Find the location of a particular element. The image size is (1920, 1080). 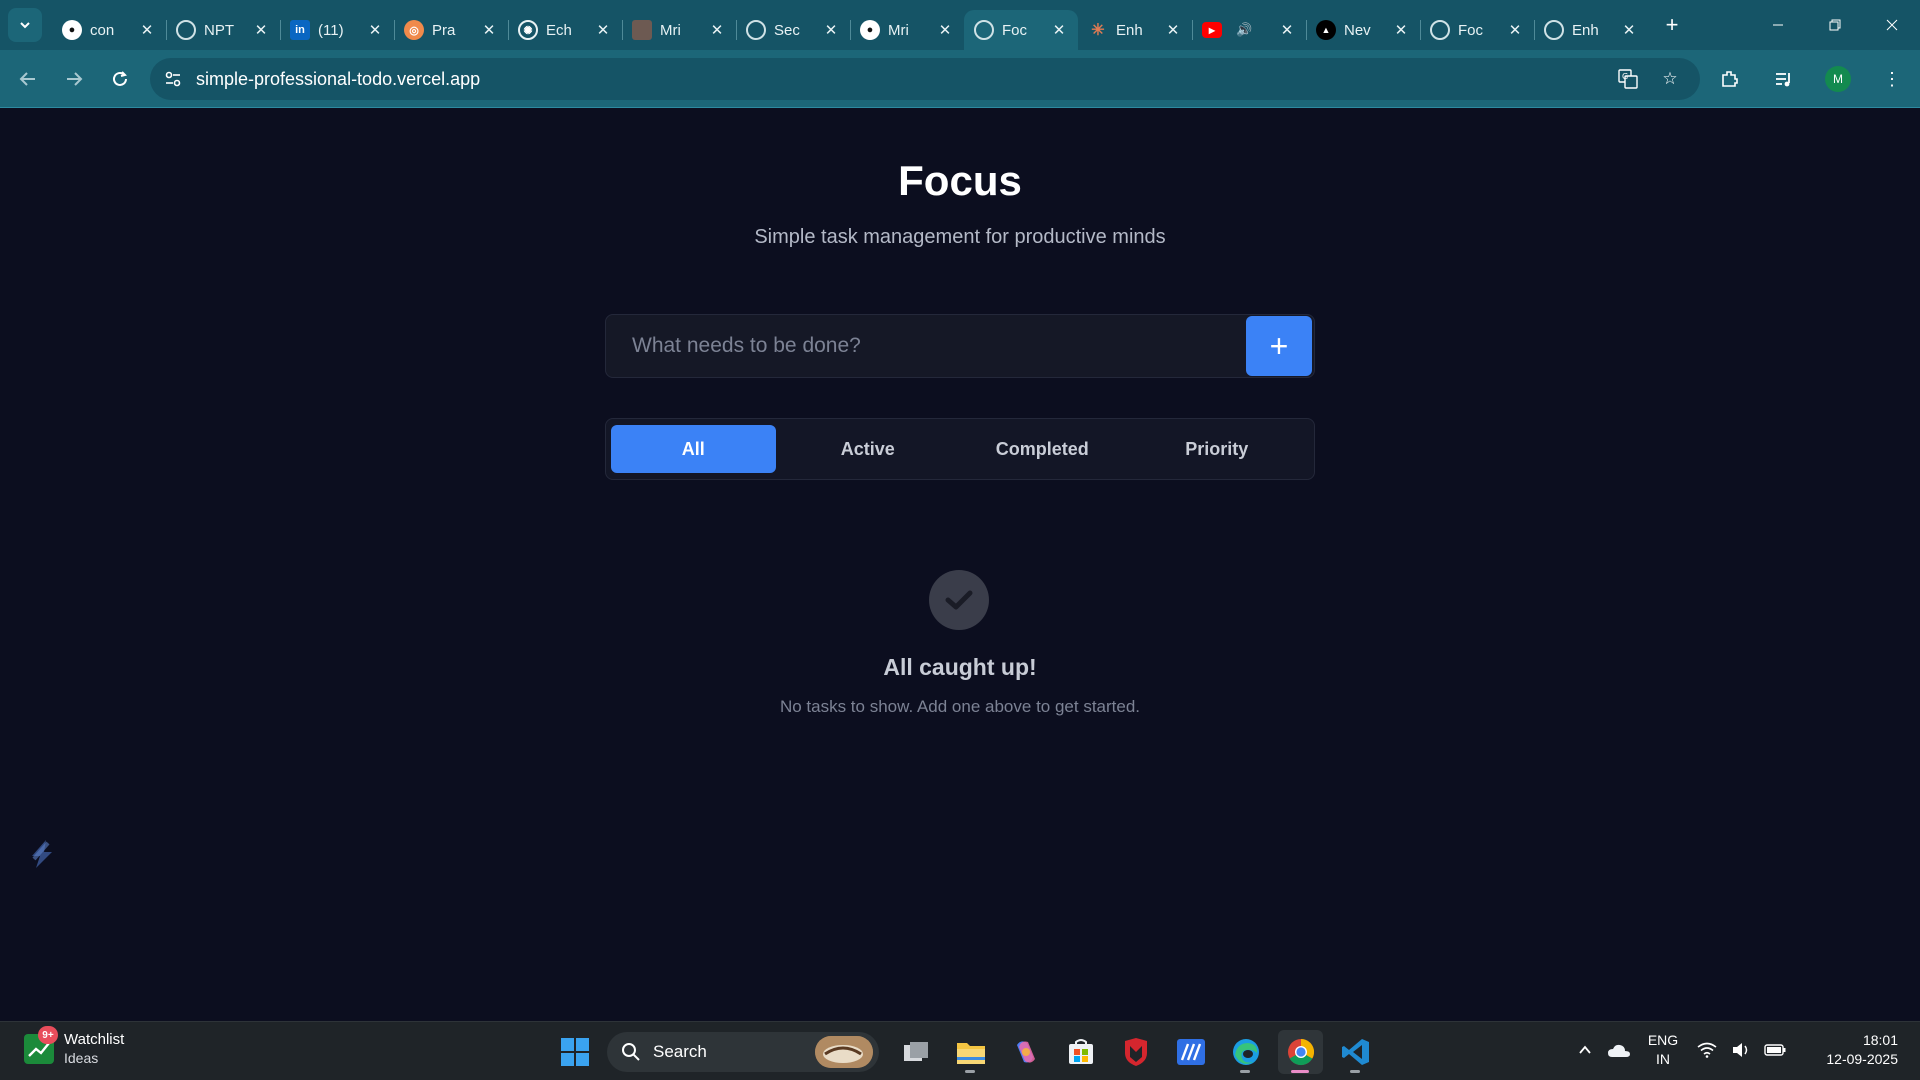

chrome-app is located at coordinates (1300, 1052).